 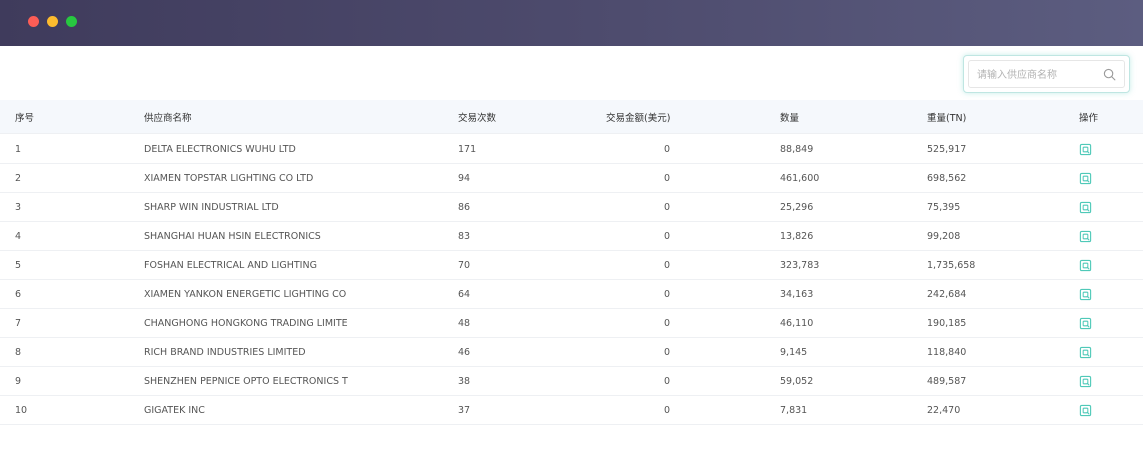 What do you see at coordinates (18, 294) in the screenshot?
I see `row-index: 6` at bounding box center [18, 294].